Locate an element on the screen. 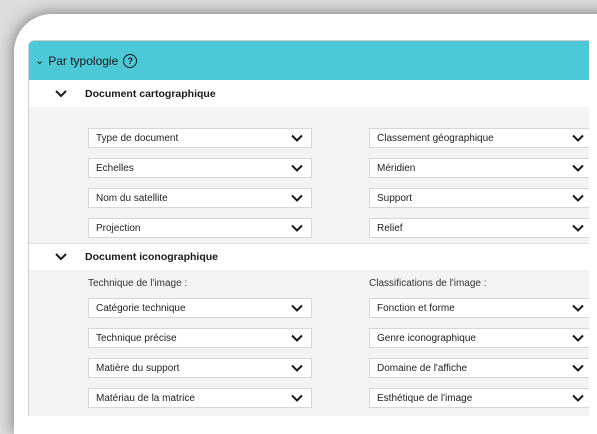 Image resolution: width=597 pixels, height=434 pixels. select-label: Relief is located at coordinates (390, 228).